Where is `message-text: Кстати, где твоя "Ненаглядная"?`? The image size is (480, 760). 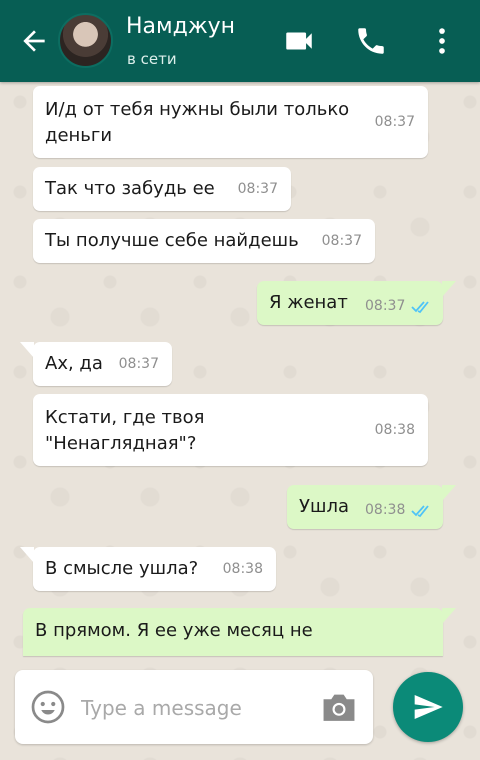
message-text: Кстати, где твоя "Ненаглядная"? is located at coordinates (125, 430).